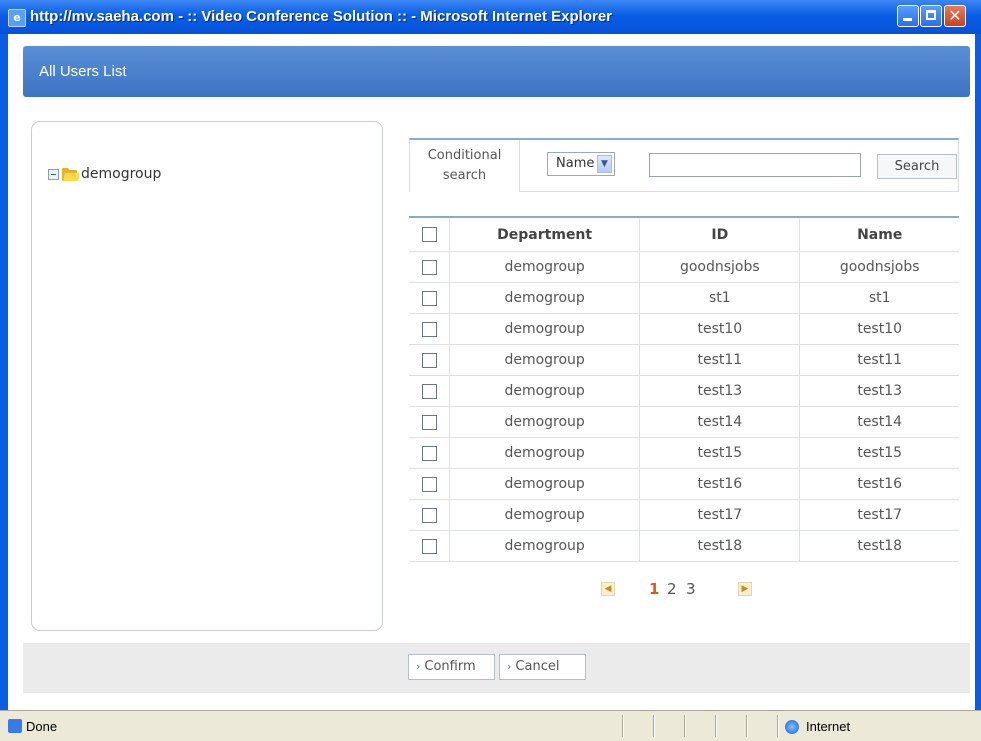 The height and width of the screenshot is (741, 981). I want to click on cell-id: test17, so click(719, 515).